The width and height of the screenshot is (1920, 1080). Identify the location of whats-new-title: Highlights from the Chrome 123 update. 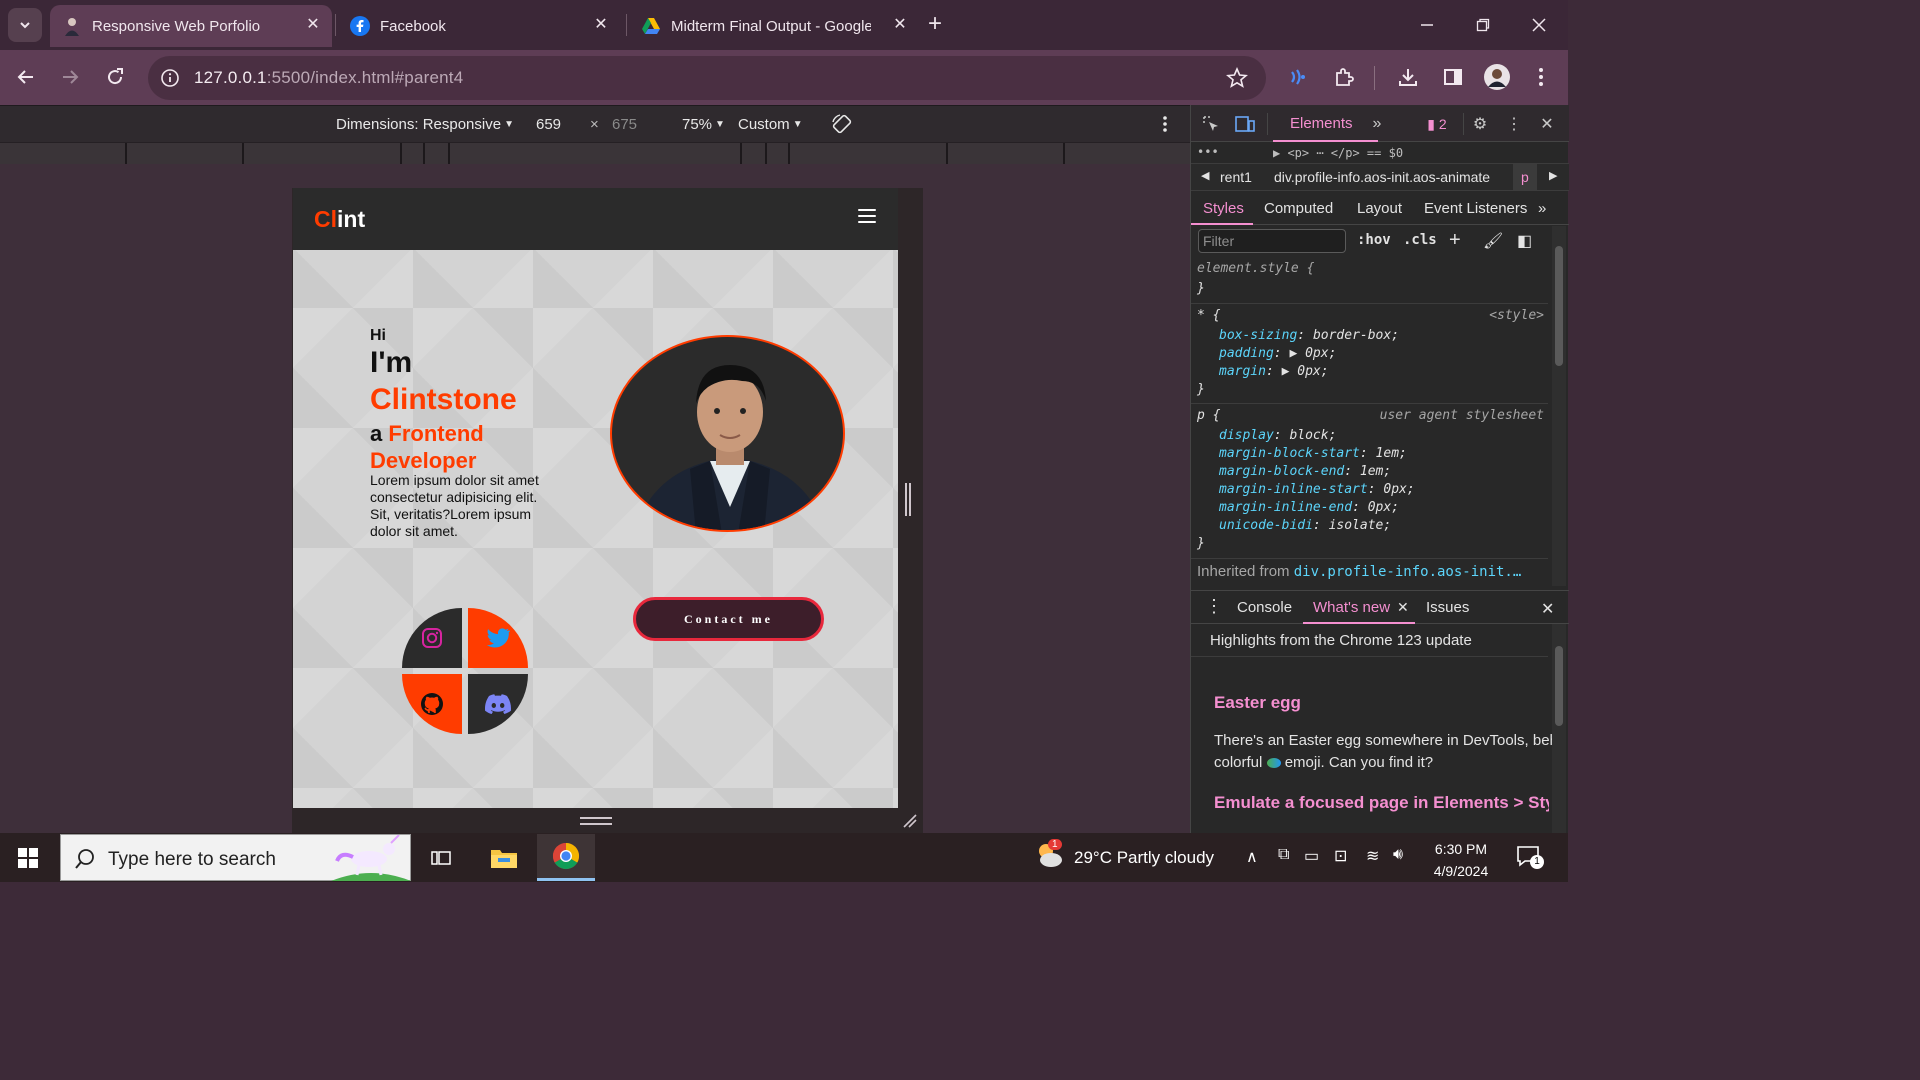
(1341, 640).